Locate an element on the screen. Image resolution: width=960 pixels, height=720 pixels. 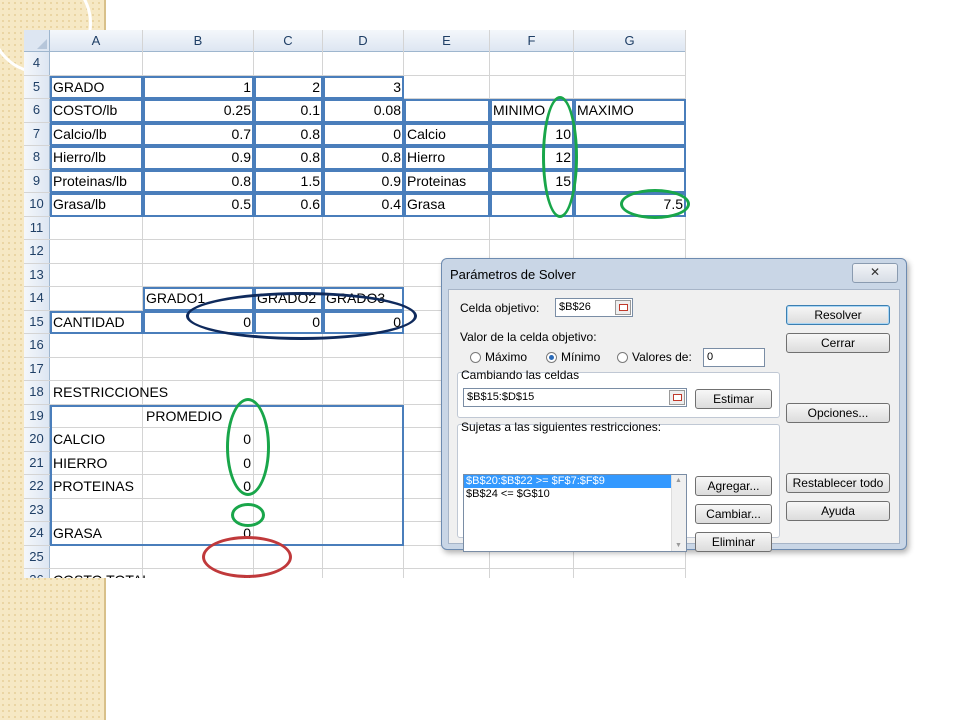
row-header-7: 7 is located at coordinates (37, 134).